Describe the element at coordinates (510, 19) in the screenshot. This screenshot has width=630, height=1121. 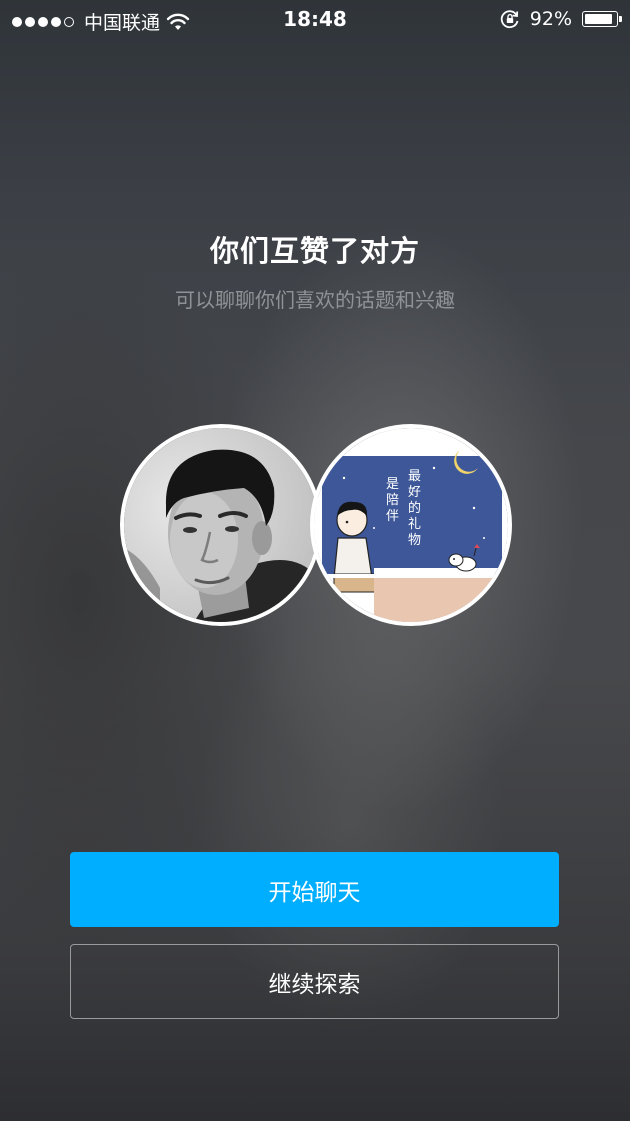
I see `rotation-lock-icon` at that location.